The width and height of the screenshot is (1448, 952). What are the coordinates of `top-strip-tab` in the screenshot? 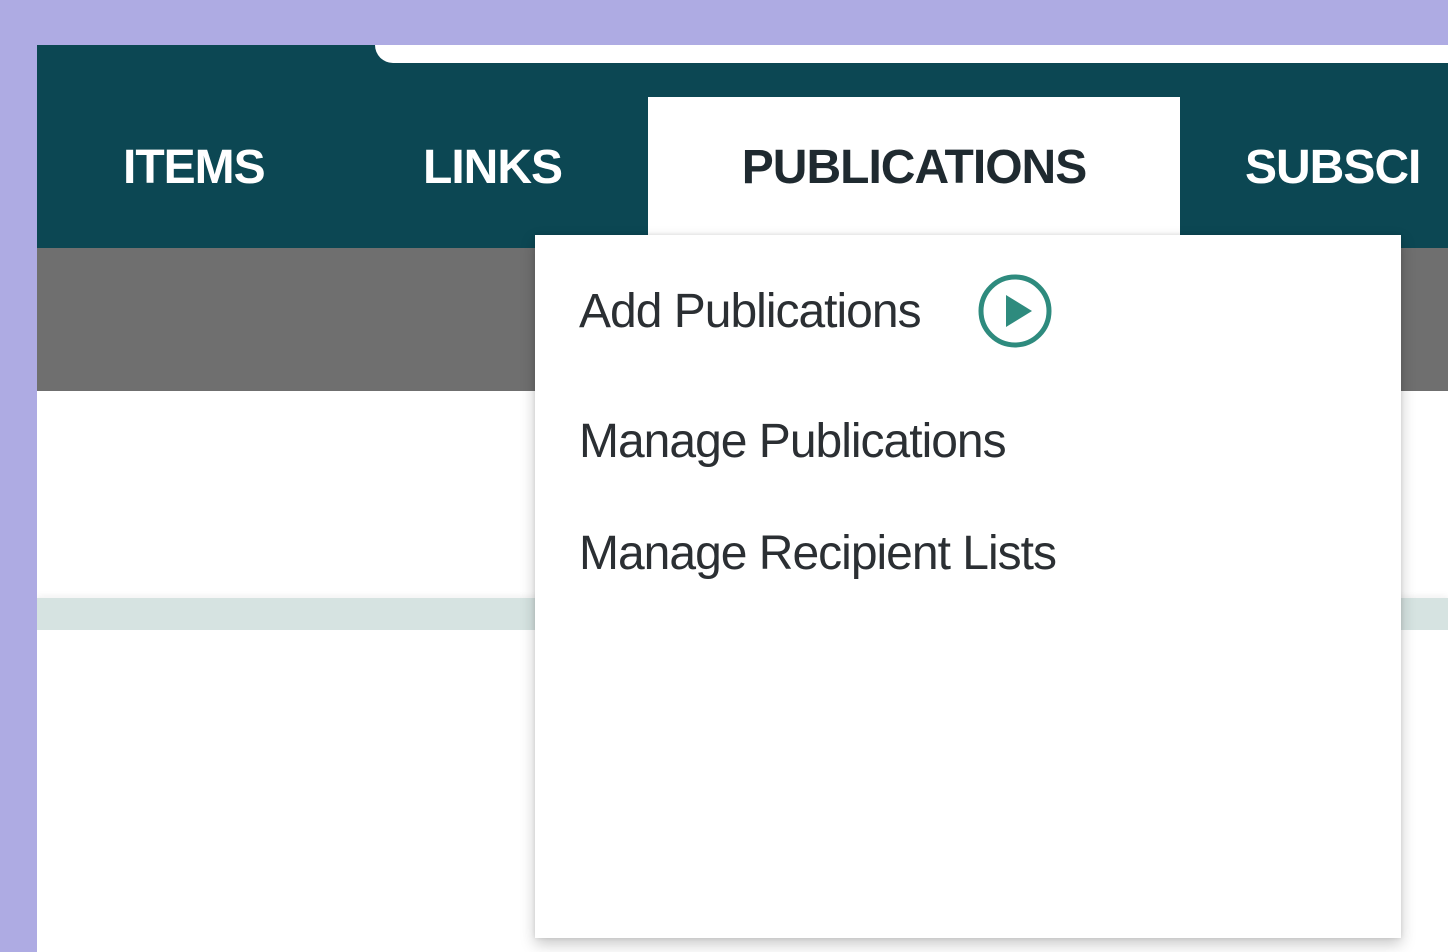 It's located at (911, 54).